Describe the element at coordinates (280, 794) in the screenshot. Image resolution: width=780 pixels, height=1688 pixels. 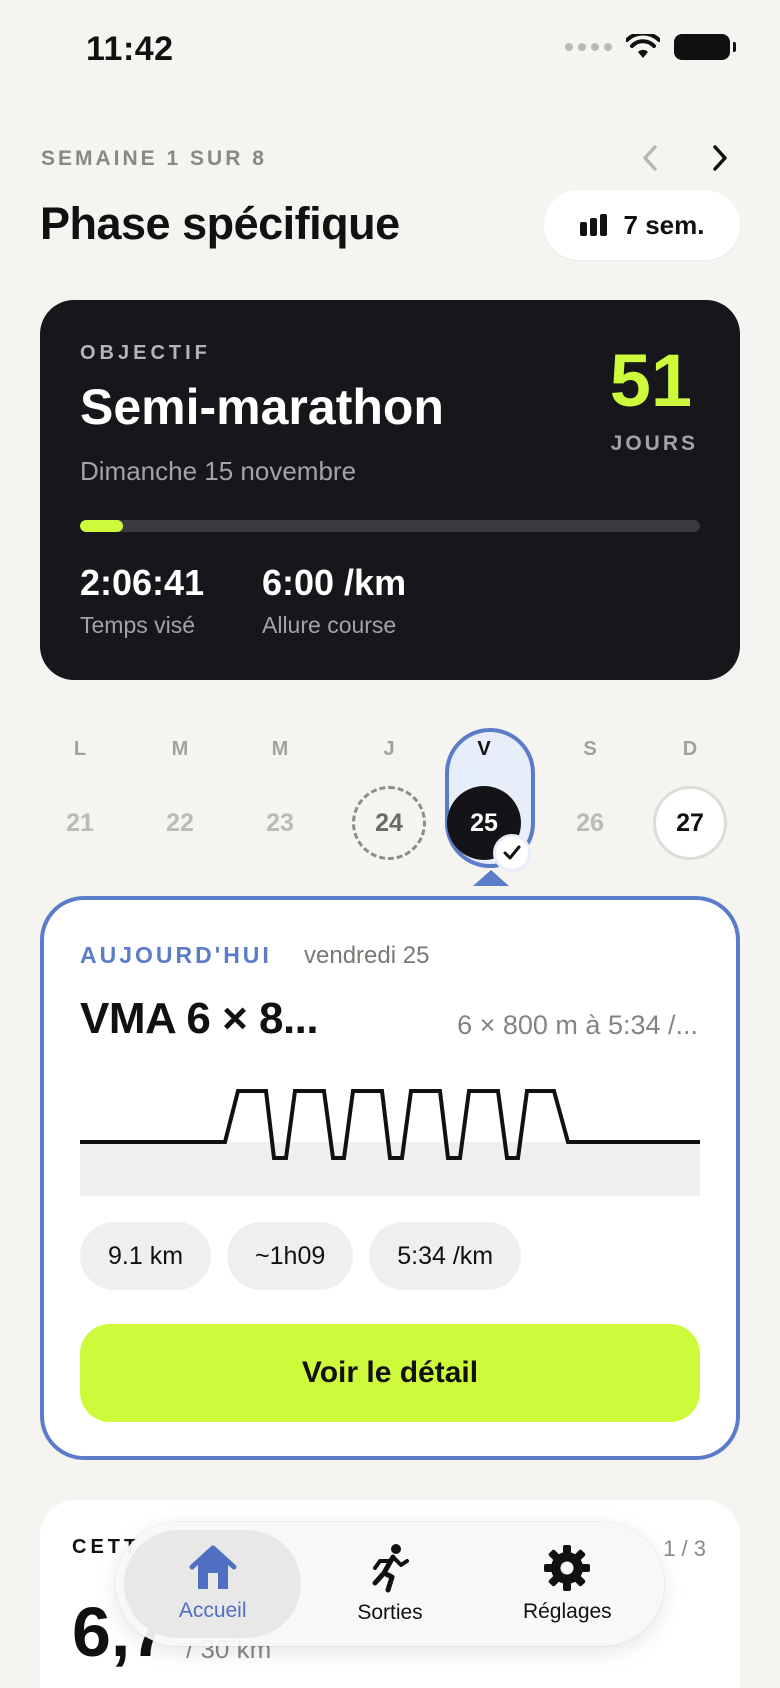
I see `day-wednesday: M 23` at that location.